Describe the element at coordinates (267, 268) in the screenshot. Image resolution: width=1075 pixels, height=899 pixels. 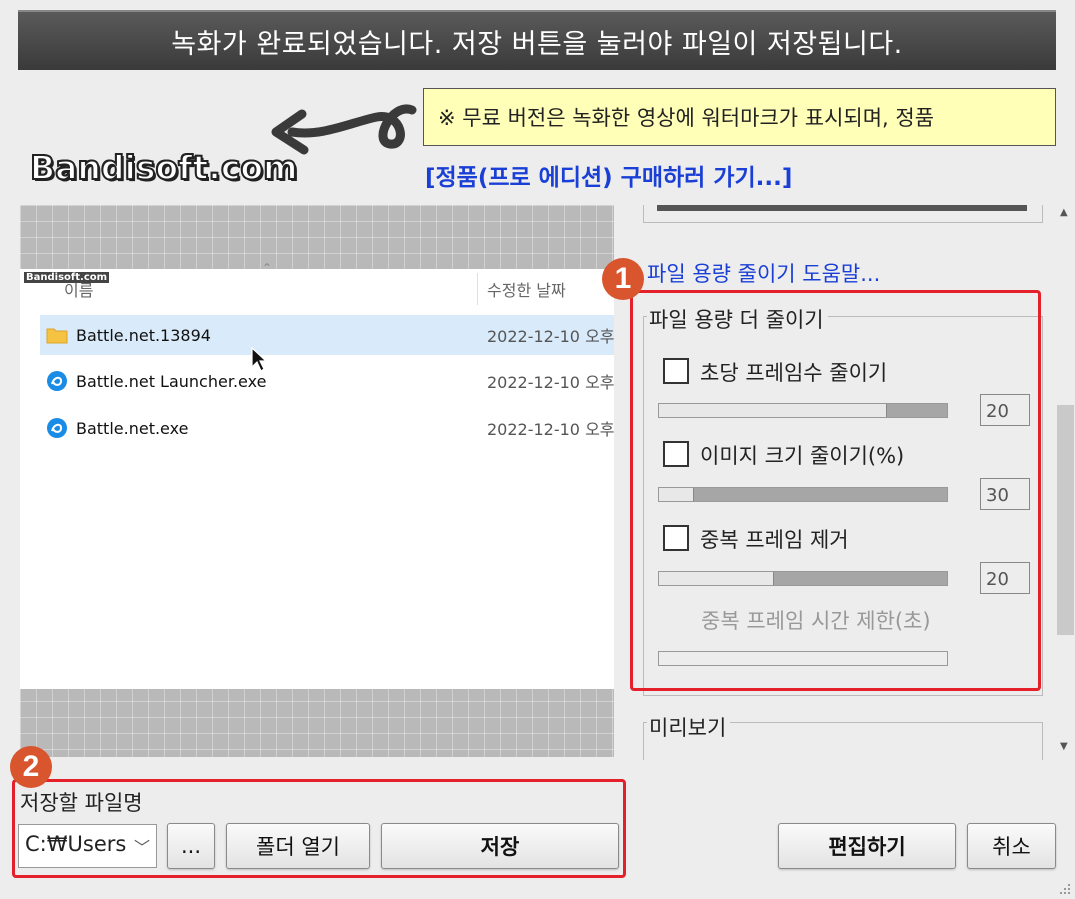
I see `sort-arrow-icon: ⌃` at that location.